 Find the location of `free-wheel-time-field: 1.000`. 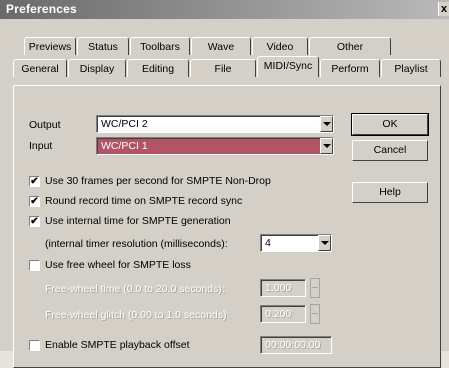

free-wheel-time-field: 1.000 is located at coordinates (283, 288).